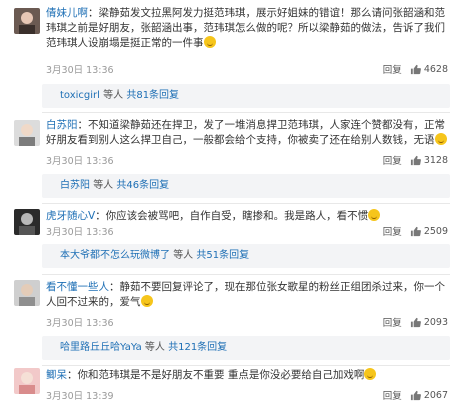 This screenshot has width=460, height=404. I want to click on sub-reply-link: 共46条回复, so click(142, 185).